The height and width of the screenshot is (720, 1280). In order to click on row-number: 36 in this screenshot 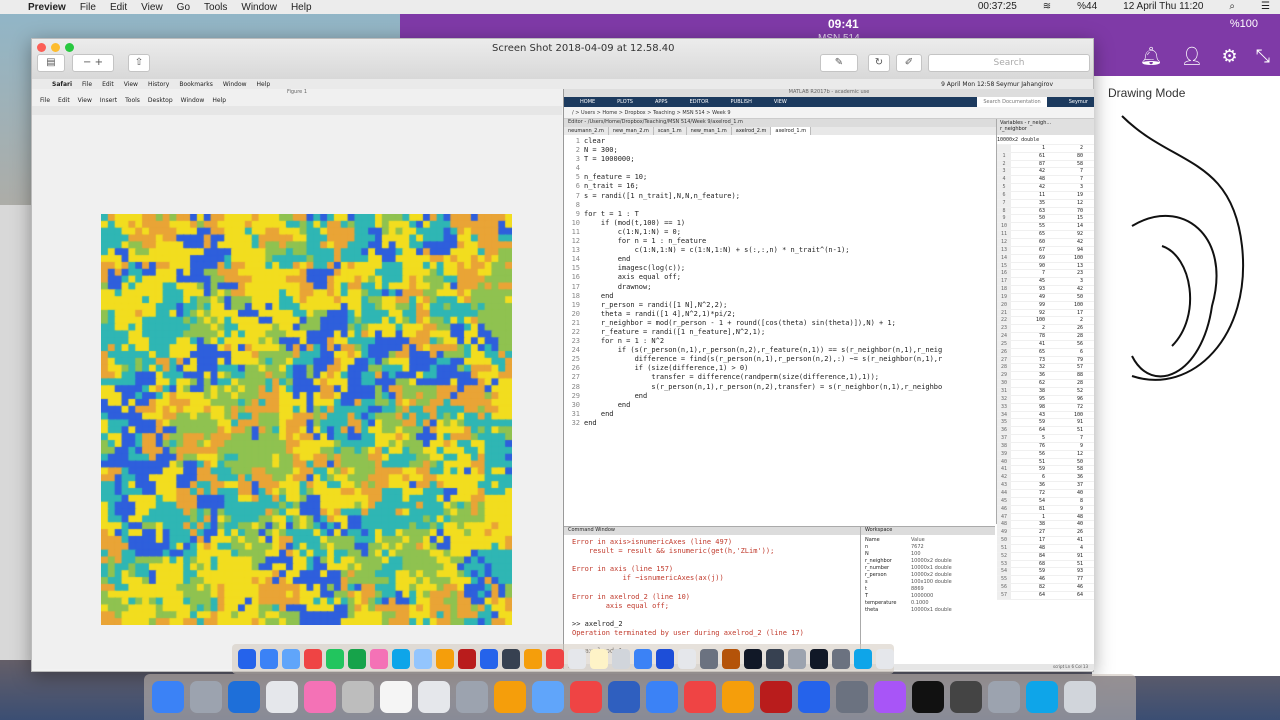, I will do `click(1004, 431)`.